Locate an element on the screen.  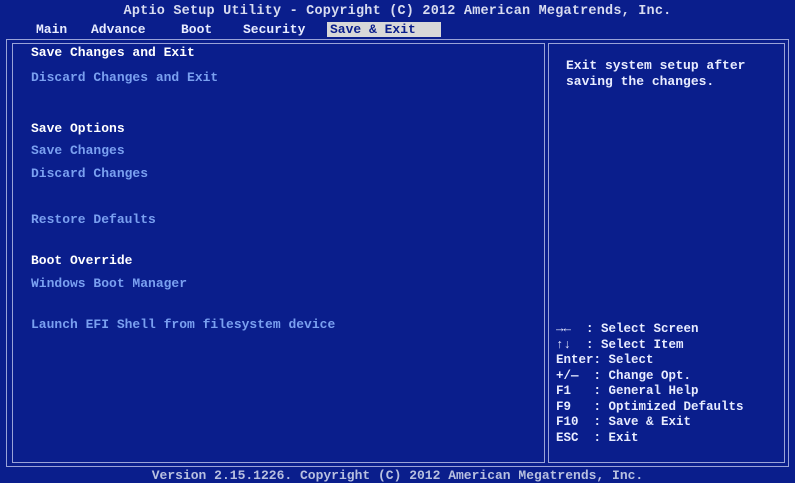
tab-save-exit: Save & Exit is located at coordinates (384, 29).